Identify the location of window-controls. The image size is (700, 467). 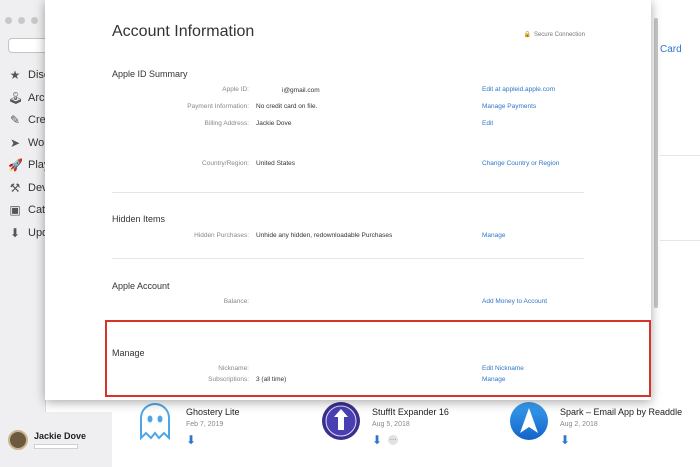
(21, 20).